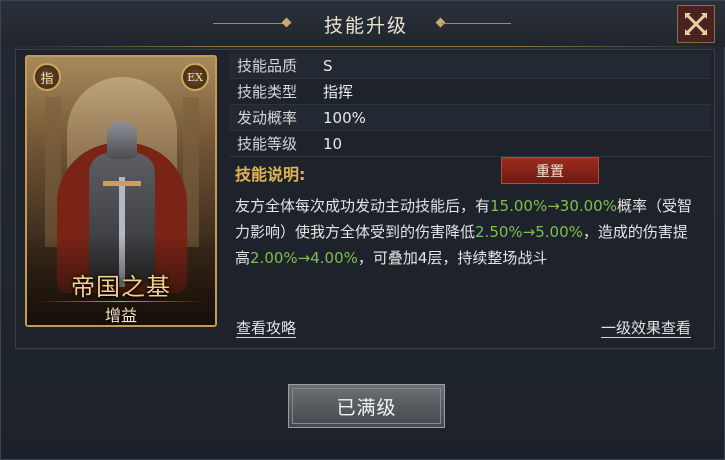  I want to click on info-value: 100%, so click(344, 117).